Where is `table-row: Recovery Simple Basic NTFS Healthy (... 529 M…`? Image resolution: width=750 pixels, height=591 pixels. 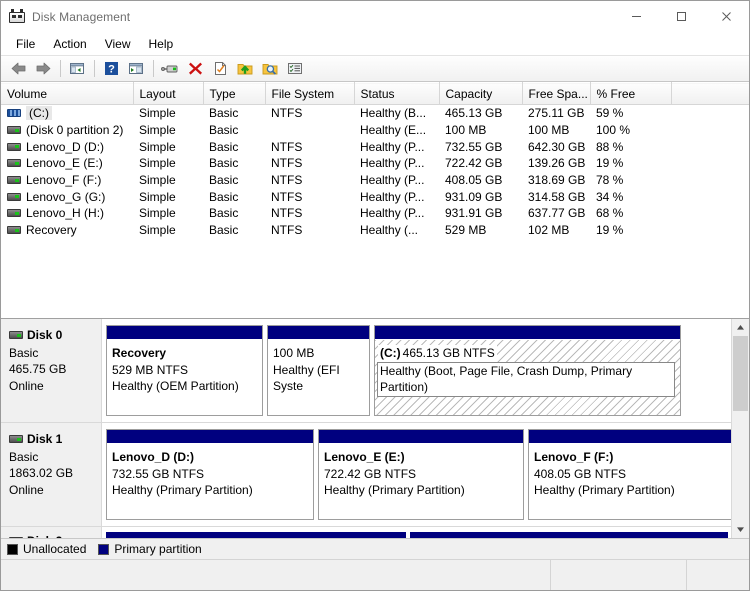 table-row: Recovery Simple Basic NTFS Healthy (... 529 M… is located at coordinates (375, 230).